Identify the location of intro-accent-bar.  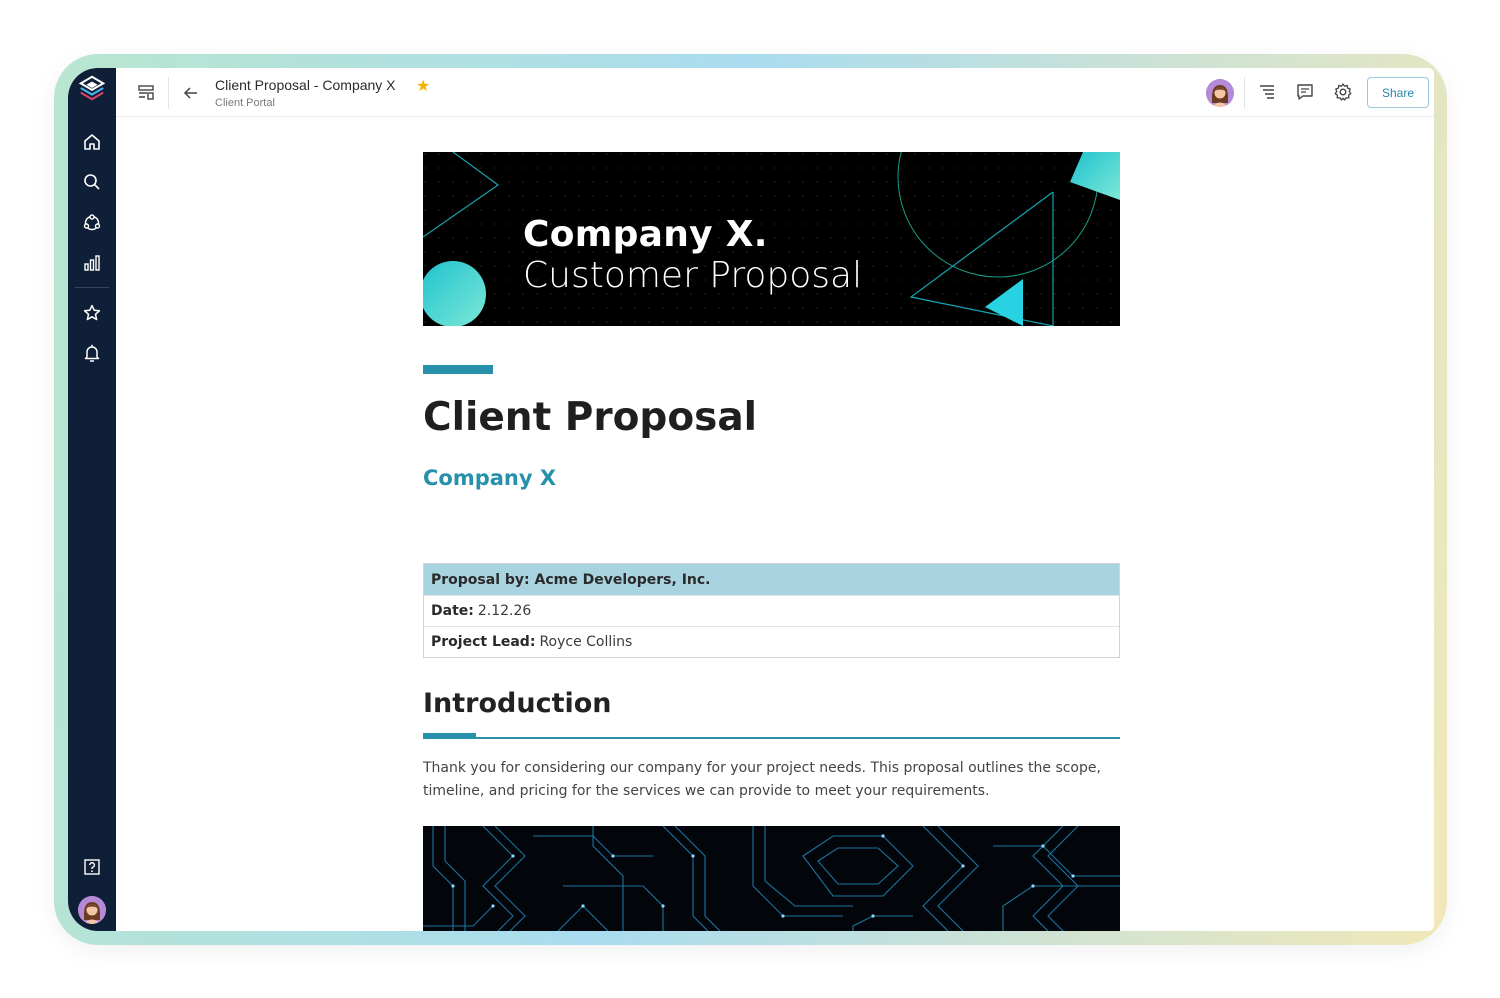
(449, 735).